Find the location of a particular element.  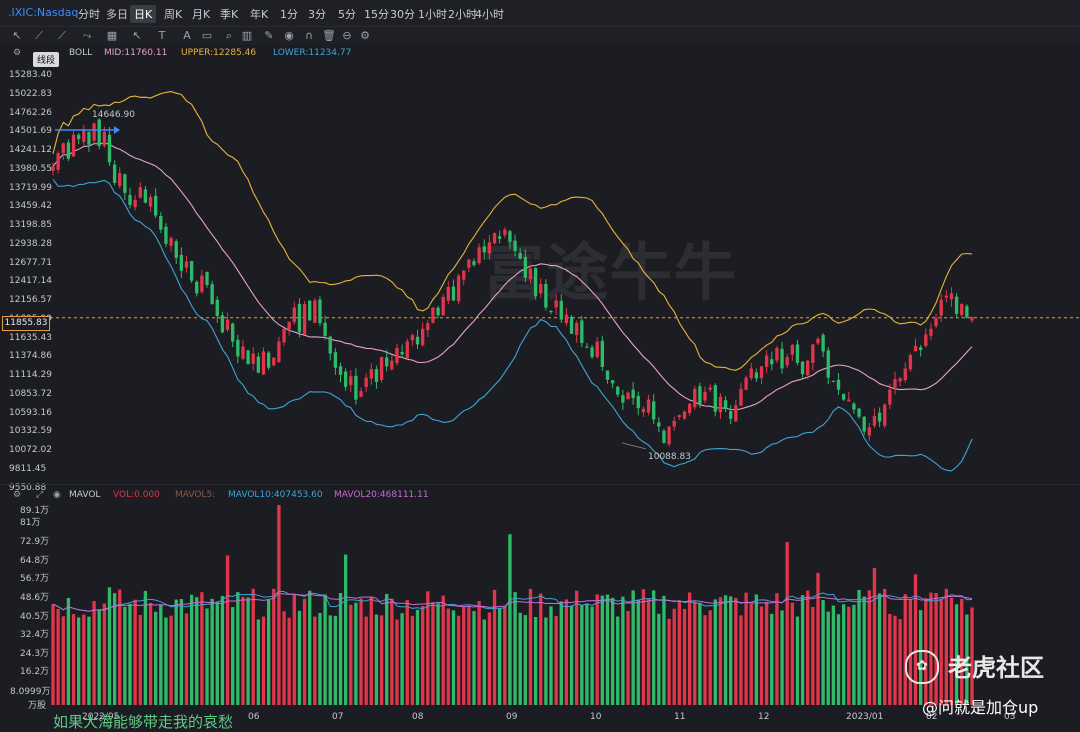

volume-tick: 40.5万 is located at coordinates (35, 617).